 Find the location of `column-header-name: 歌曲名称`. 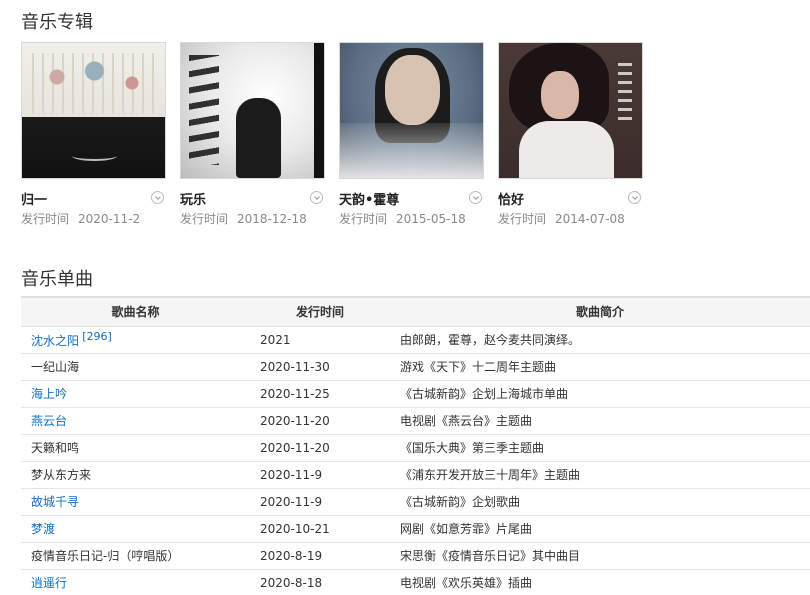

column-header-name: 歌曲名称 is located at coordinates (135, 311).